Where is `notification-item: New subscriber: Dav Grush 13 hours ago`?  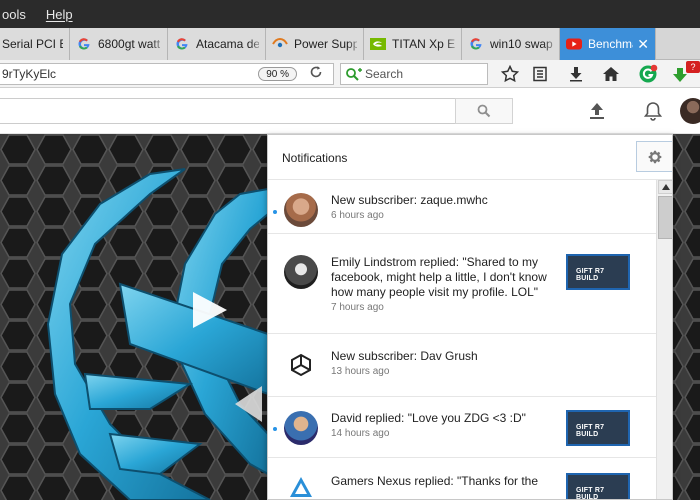
notification-item: New subscriber: Dav Grush 13 hours ago is located at coordinates (462, 365).